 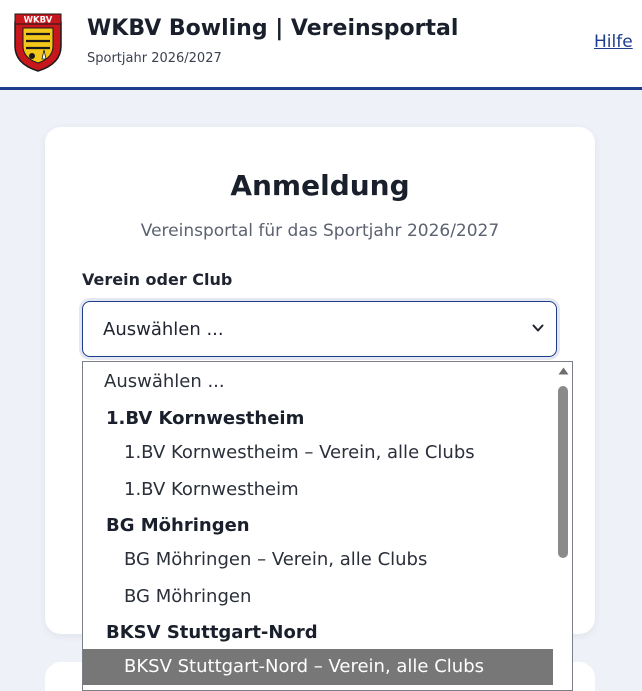 I want to click on option-moehringen: BG Möhringen, so click(x=318, y=597).